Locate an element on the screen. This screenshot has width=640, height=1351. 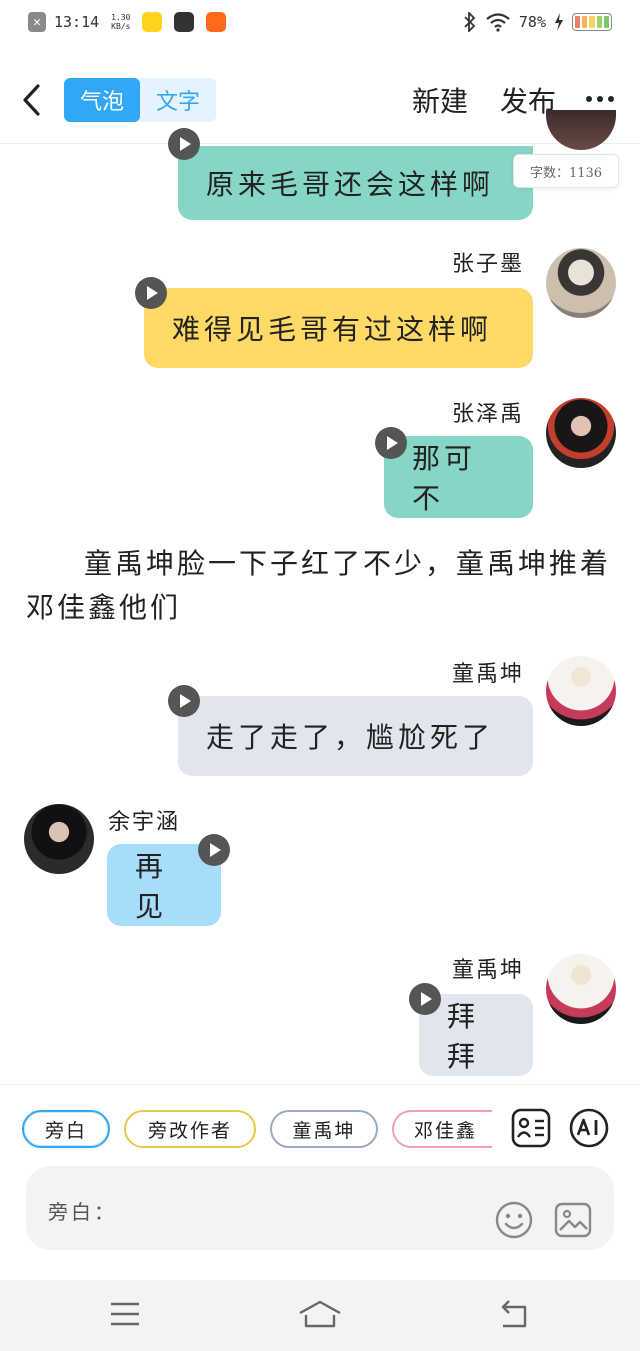
role-chip-character: 邓佳鑫 is located at coordinates (442, 1129).